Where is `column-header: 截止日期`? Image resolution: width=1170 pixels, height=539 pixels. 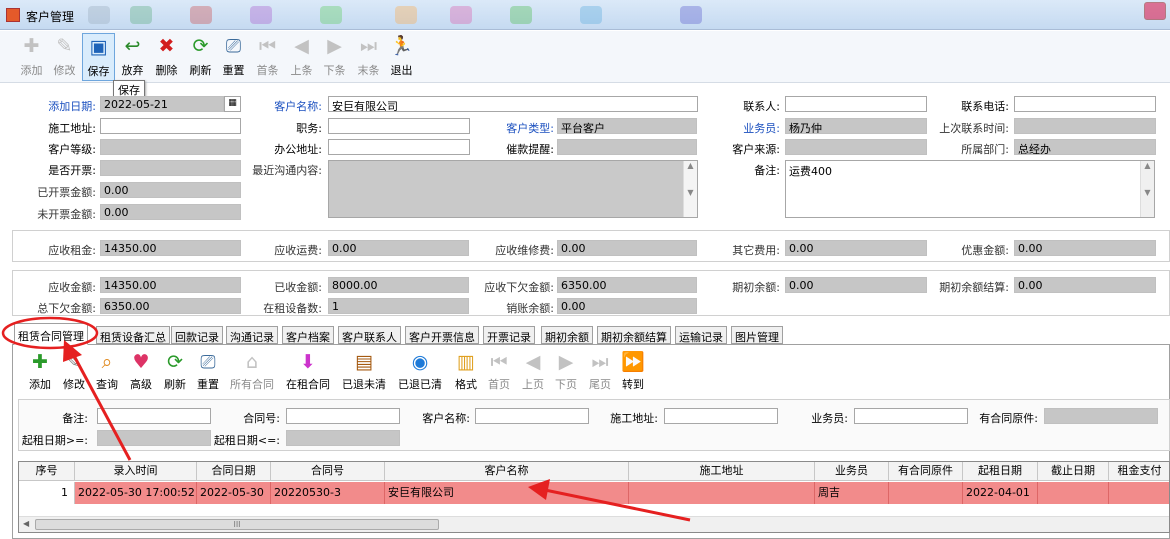 column-header: 截止日期 is located at coordinates (1073, 471).